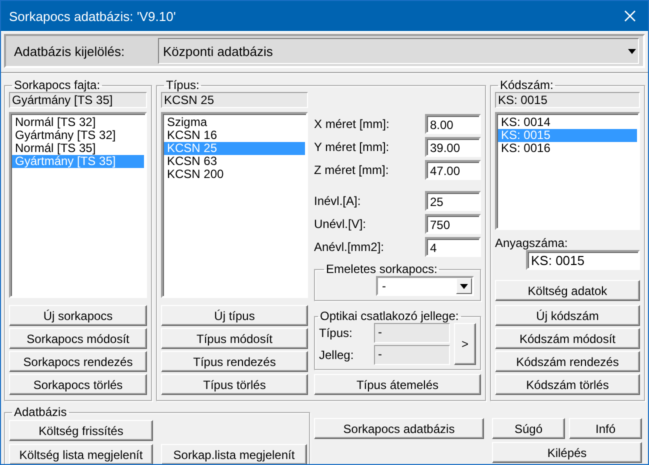 The height and width of the screenshot is (465, 649). I want to click on group-title: Sorkapocs fajta:, so click(57, 85).